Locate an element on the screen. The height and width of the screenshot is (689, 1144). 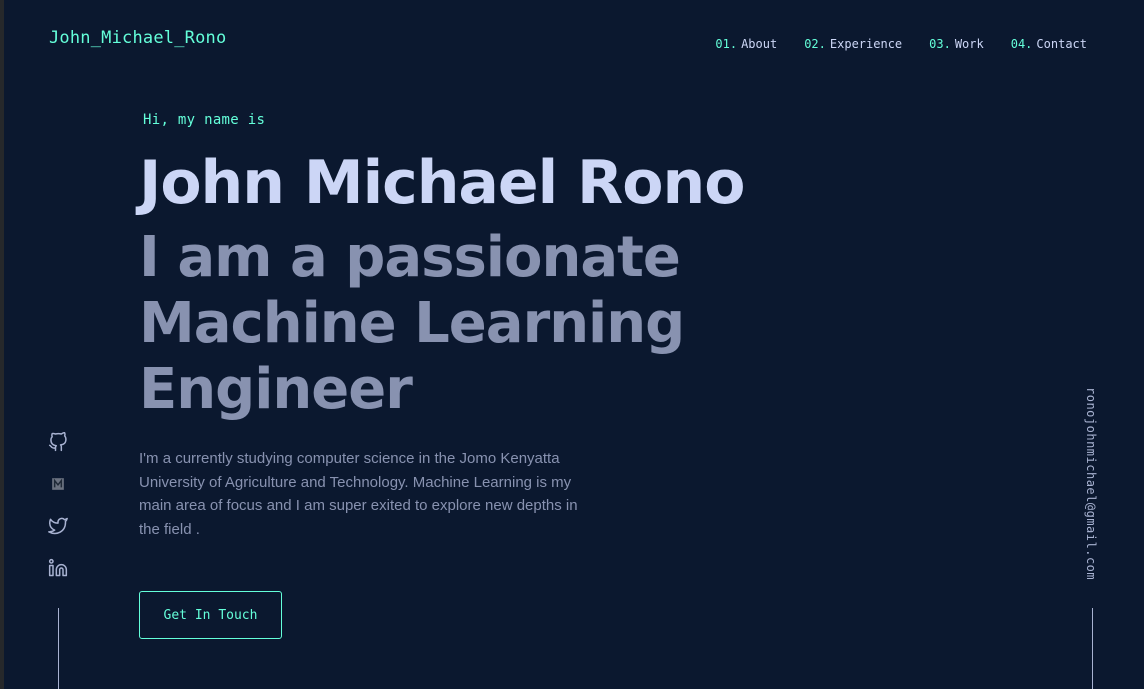
linkedin-link is located at coordinates (58, 569).